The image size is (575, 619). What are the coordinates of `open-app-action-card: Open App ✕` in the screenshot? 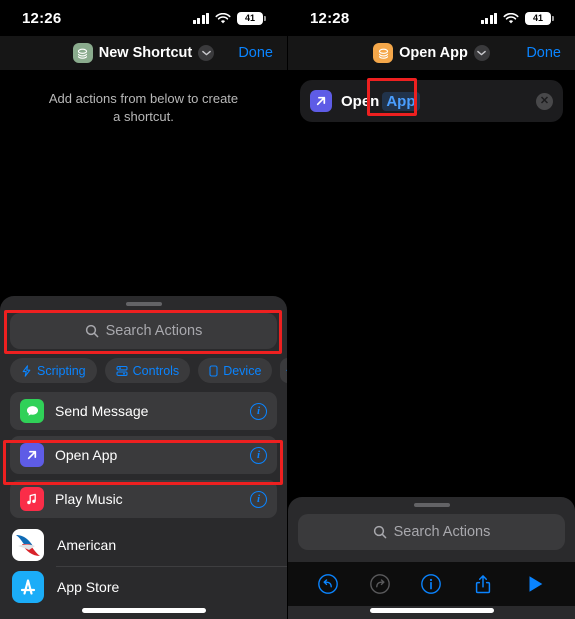 It's located at (431, 101).